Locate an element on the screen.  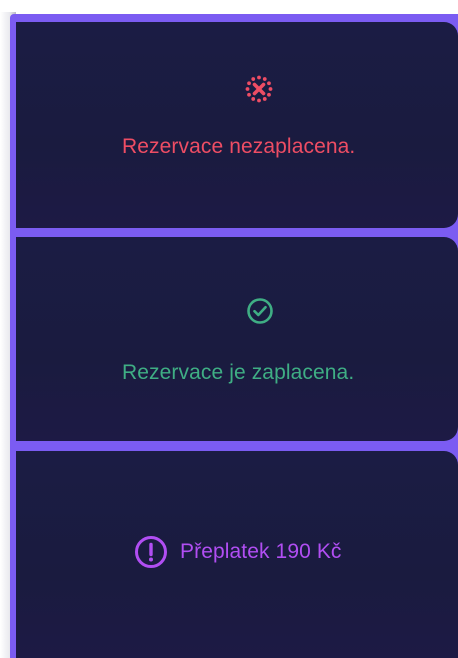
circle-exclamation-icon is located at coordinates (151, 552).